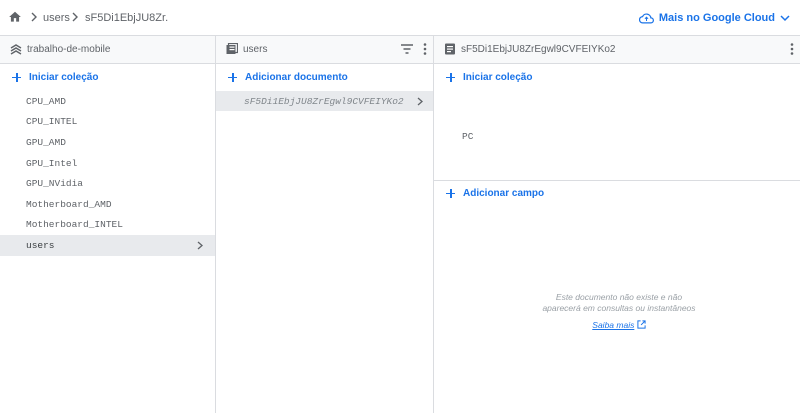 The height and width of the screenshot is (413, 800). What do you see at coordinates (16, 49) in the screenshot?
I see `database-icon` at bounding box center [16, 49].